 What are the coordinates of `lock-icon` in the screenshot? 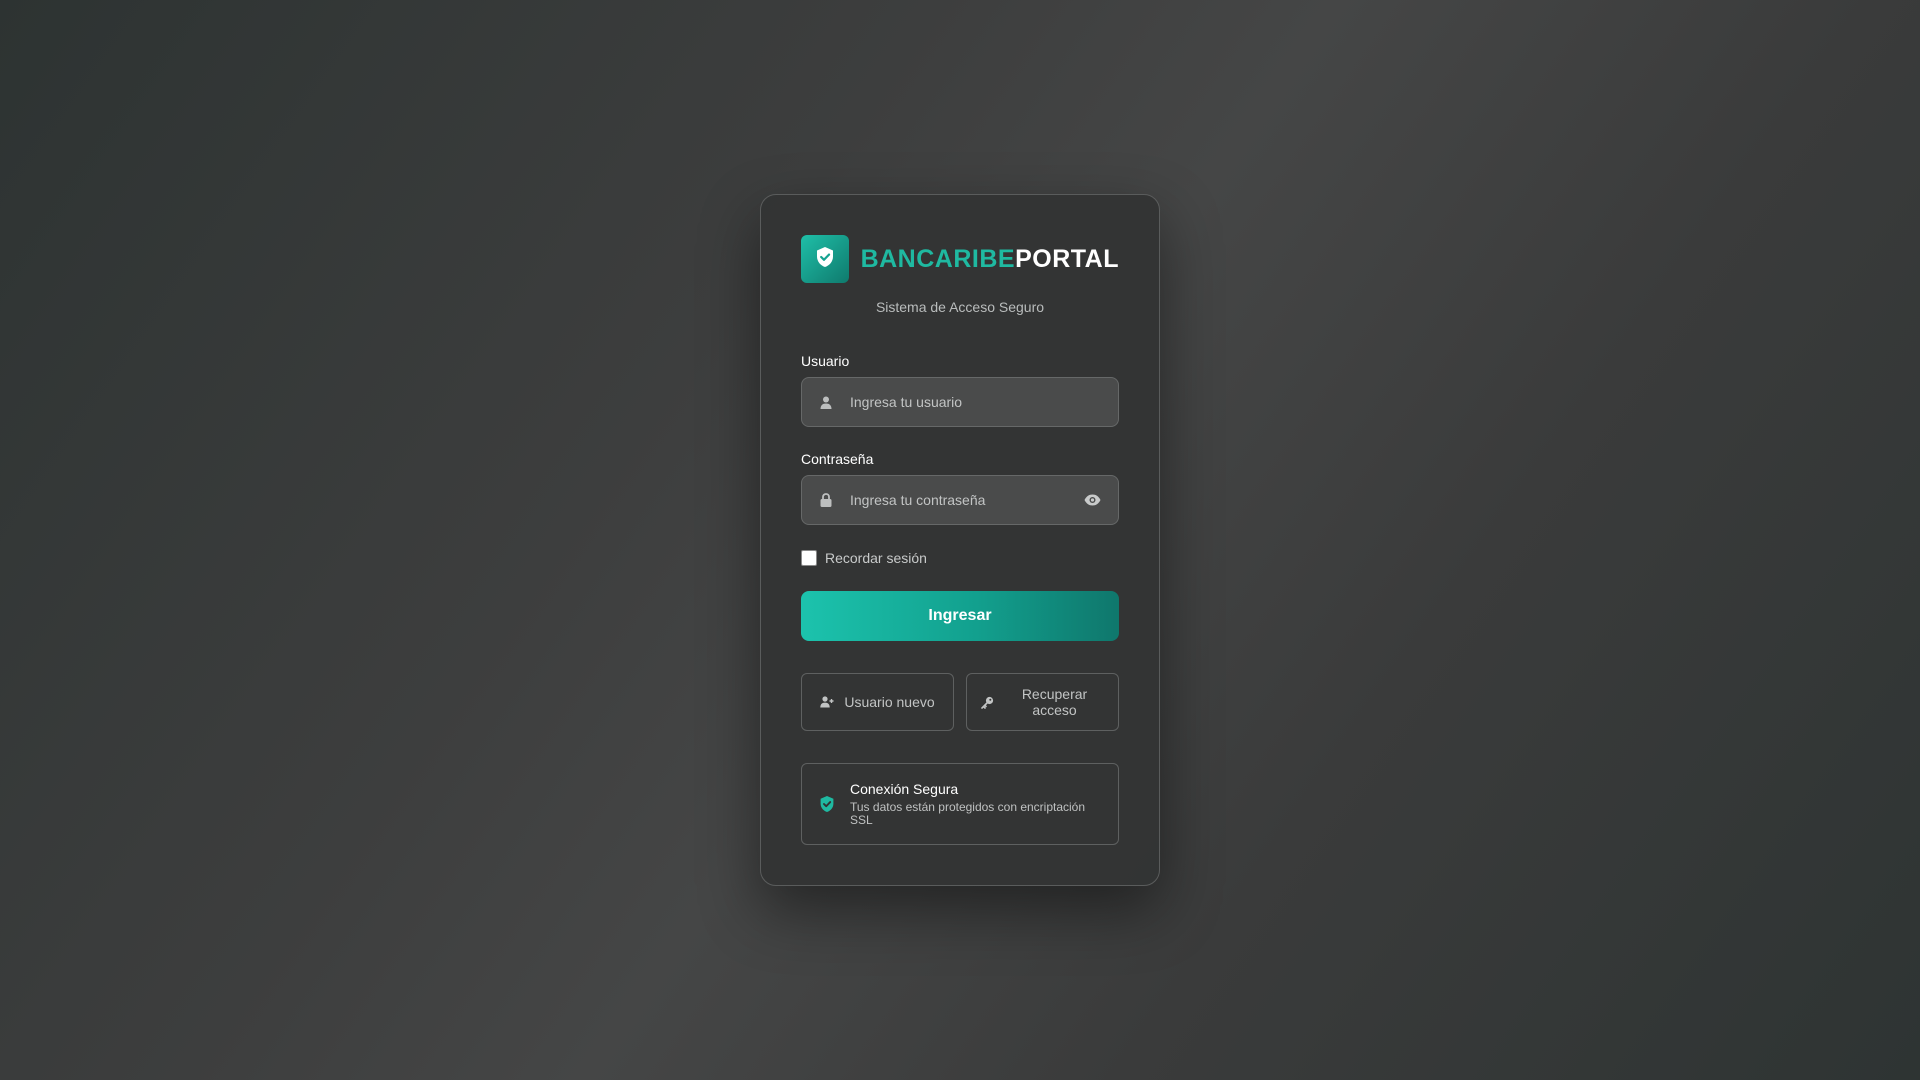 It's located at (826, 500).